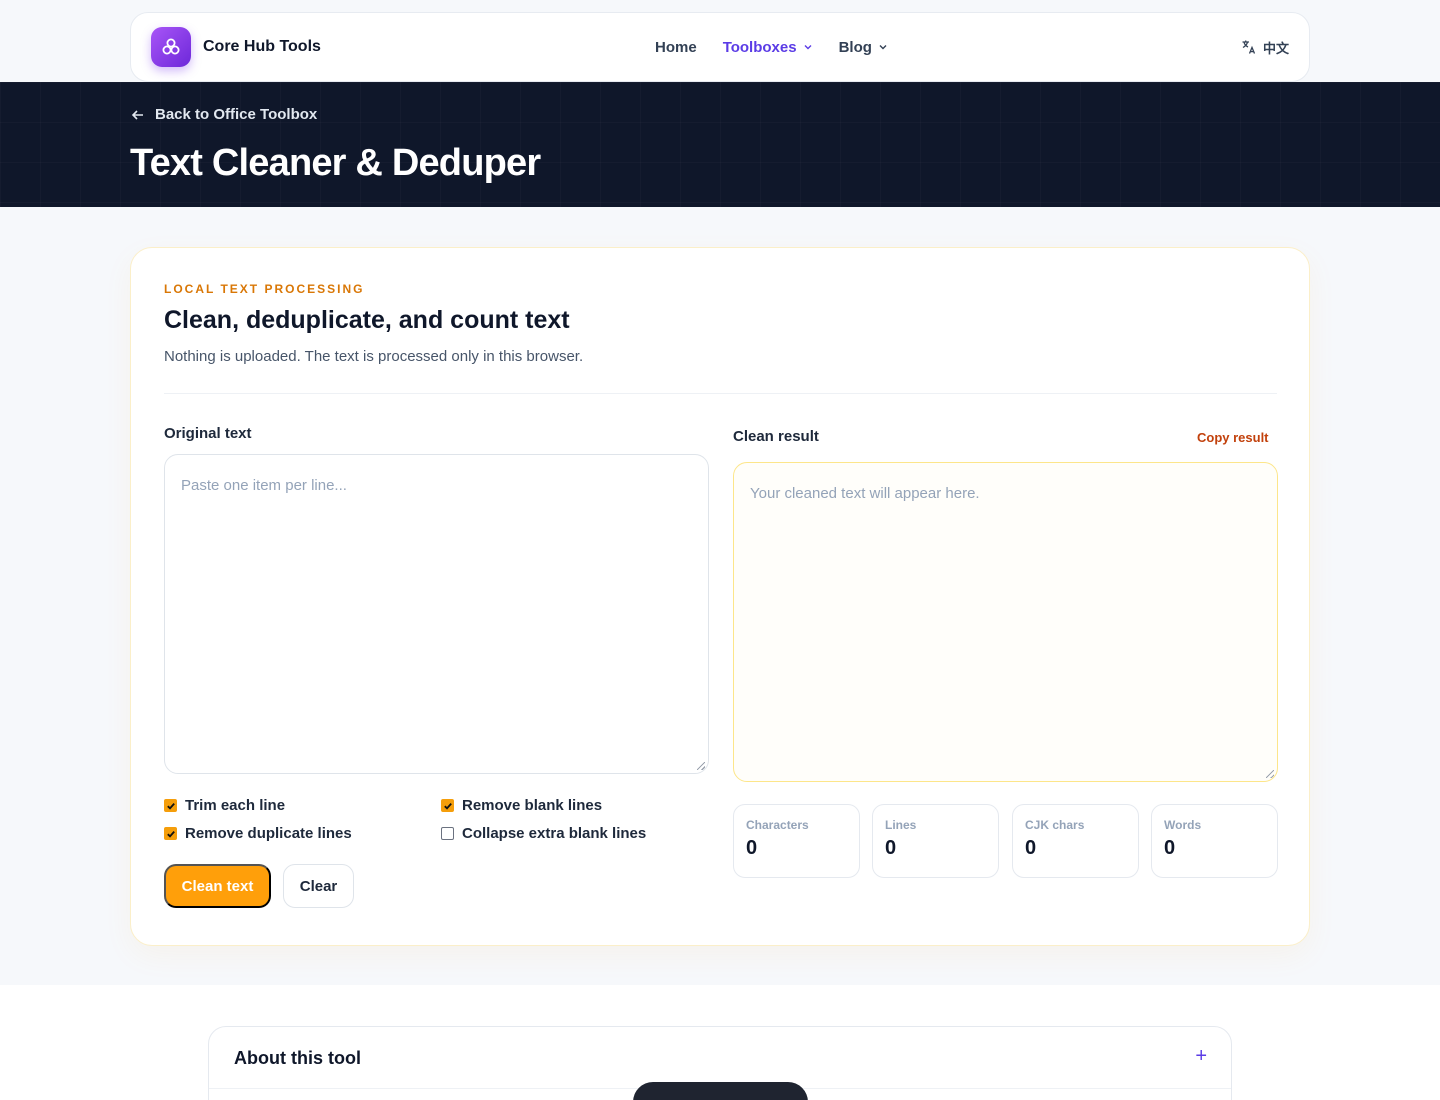 The height and width of the screenshot is (1100, 1440). Describe the element at coordinates (855, 47) in the screenshot. I see `nav-blog-label: Blog` at that location.